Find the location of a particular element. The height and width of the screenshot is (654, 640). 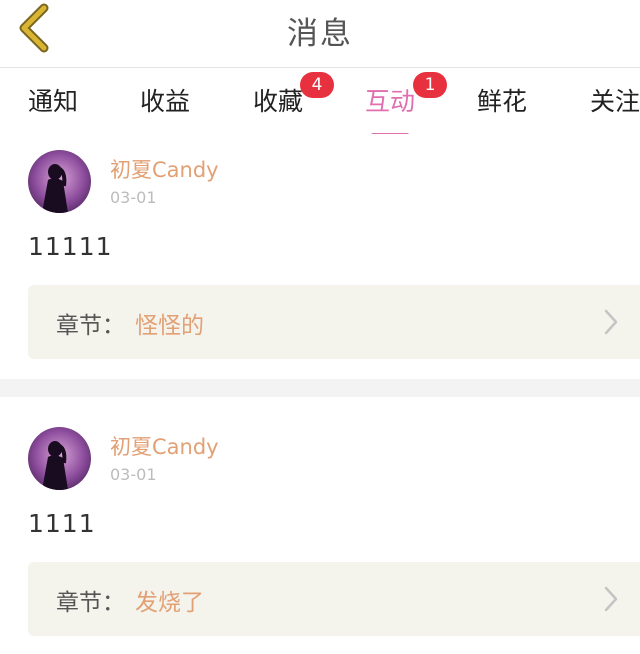

tab-flowers: 鲜花 is located at coordinates (502, 100).